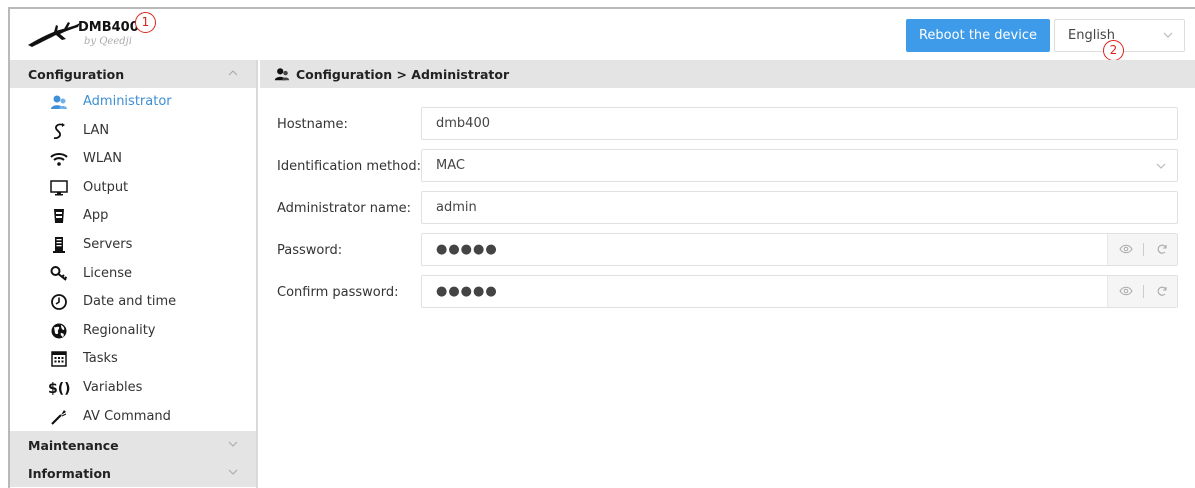 The image size is (1195, 488). Describe the element at coordinates (113, 387) in the screenshot. I see `sidebar-item-label: Variables` at that location.